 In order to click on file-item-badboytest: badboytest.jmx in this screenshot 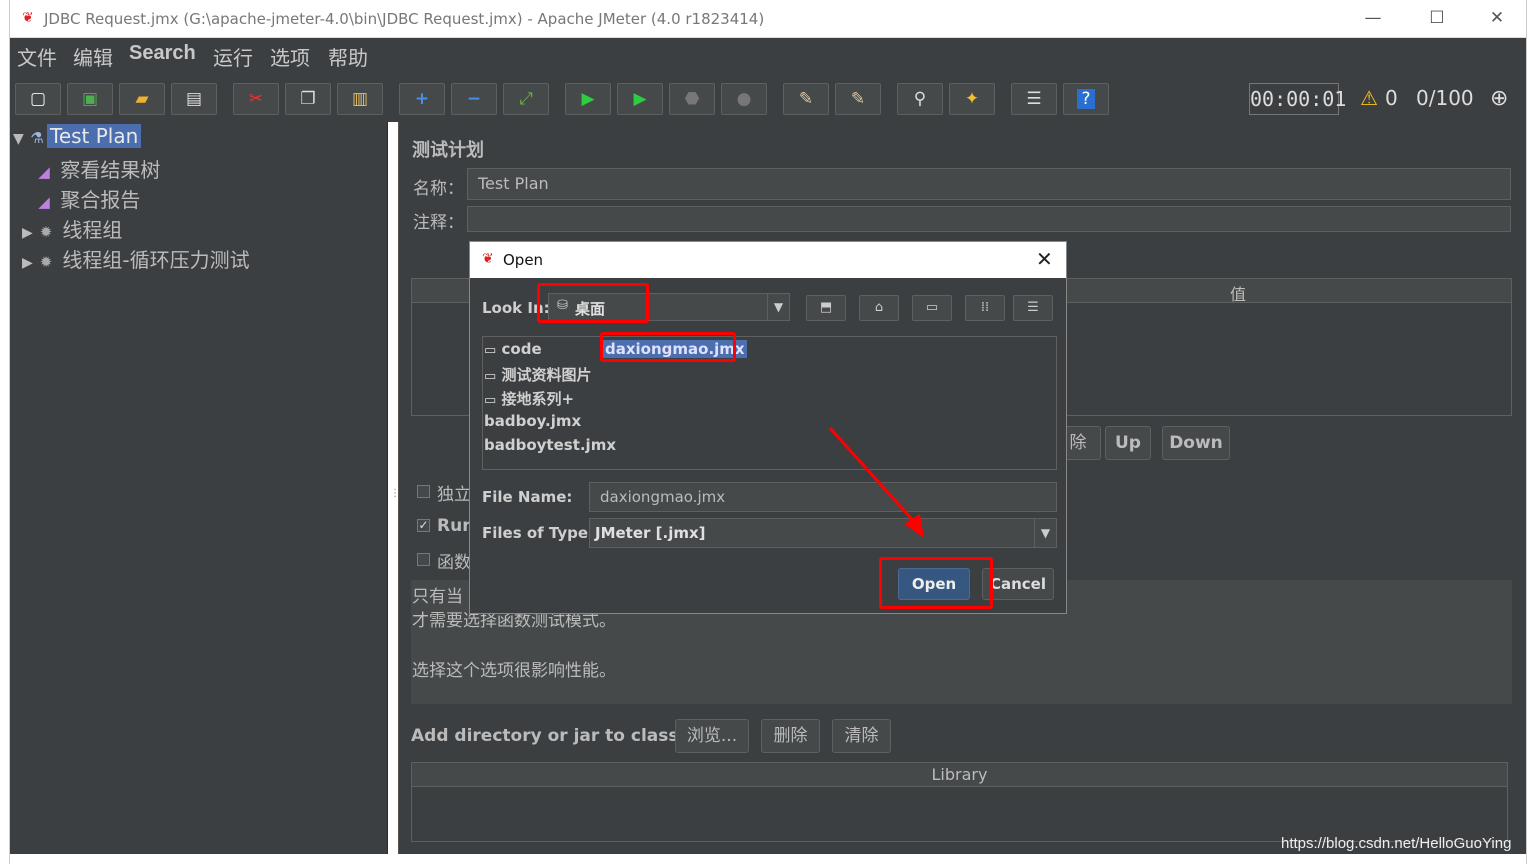, I will do `click(550, 445)`.